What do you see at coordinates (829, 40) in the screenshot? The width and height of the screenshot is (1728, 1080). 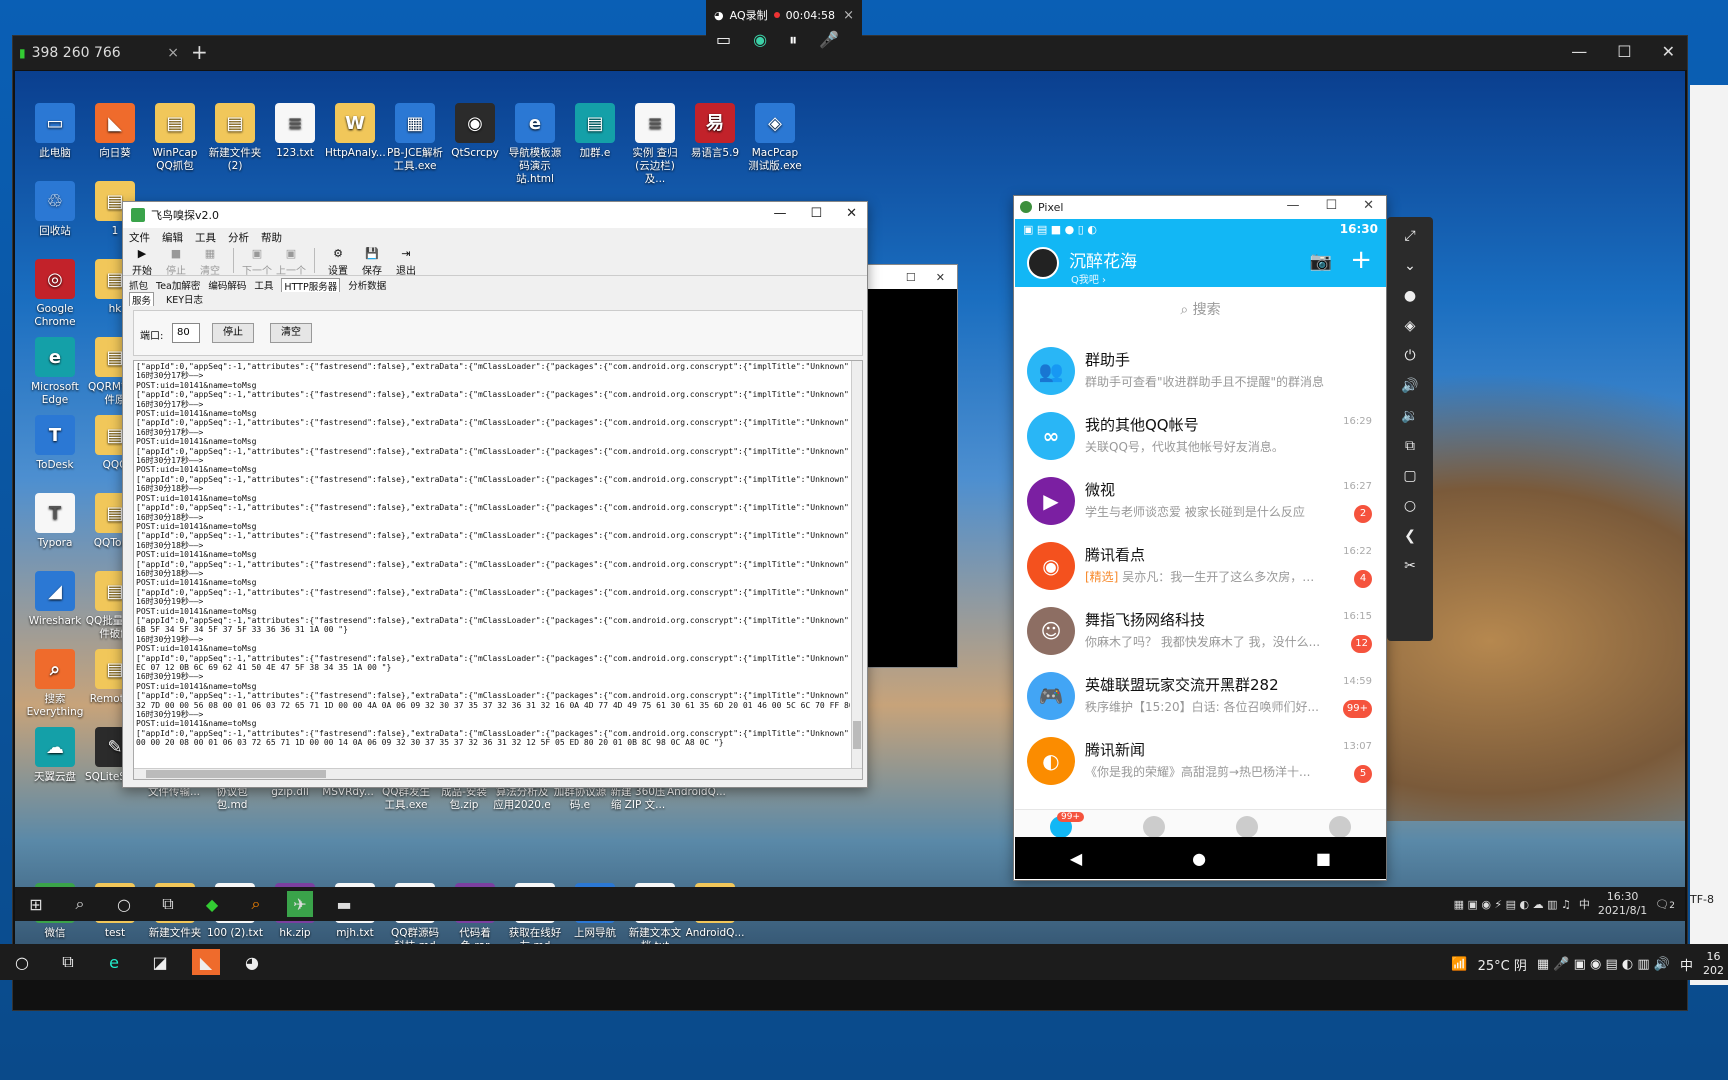 I see `microphone-icon: 🎤` at bounding box center [829, 40].